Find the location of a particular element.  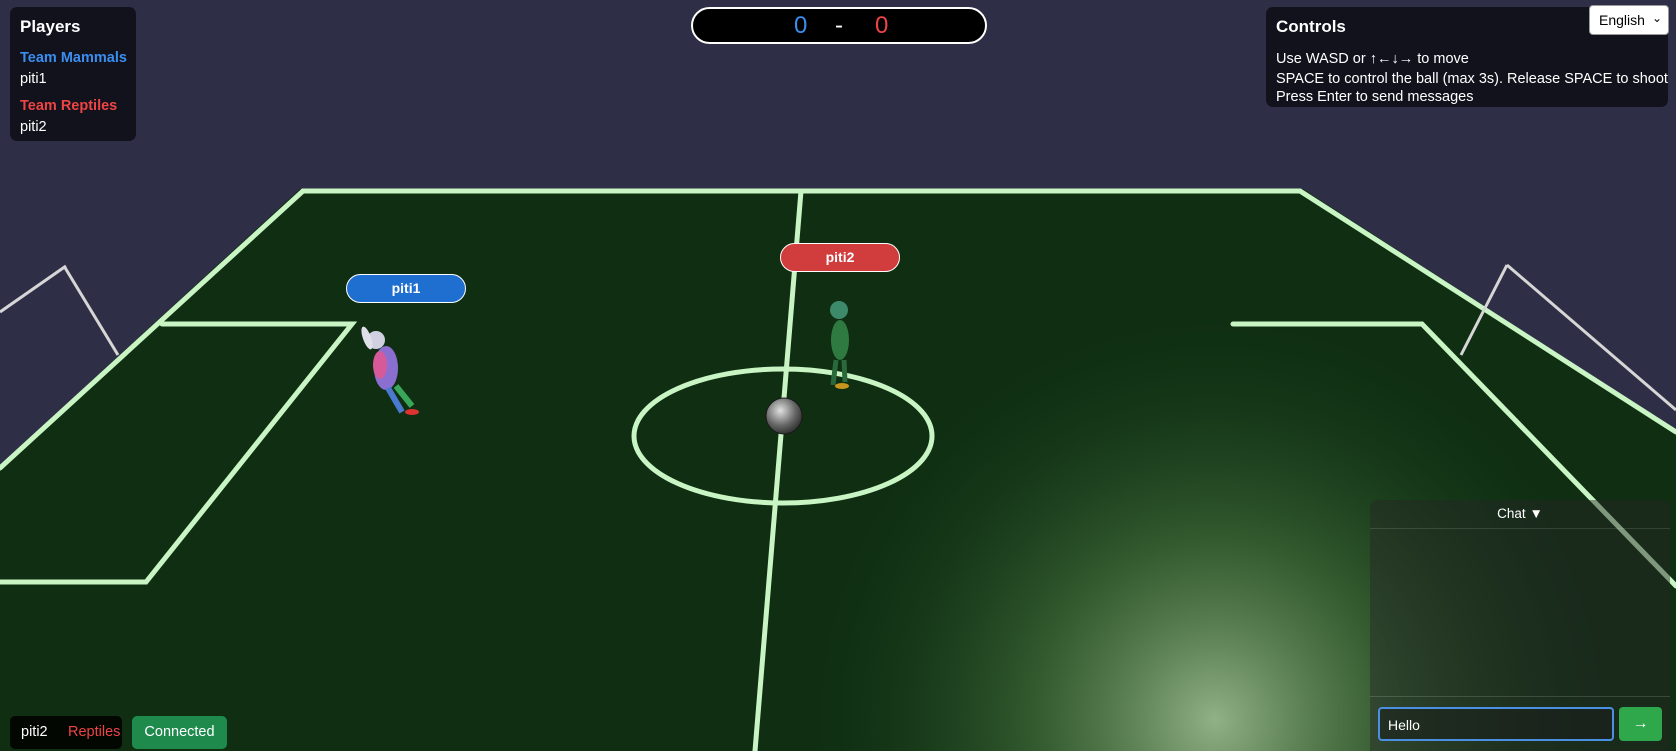

chat-toggle-button: Chat ▼ is located at coordinates (1520, 514).